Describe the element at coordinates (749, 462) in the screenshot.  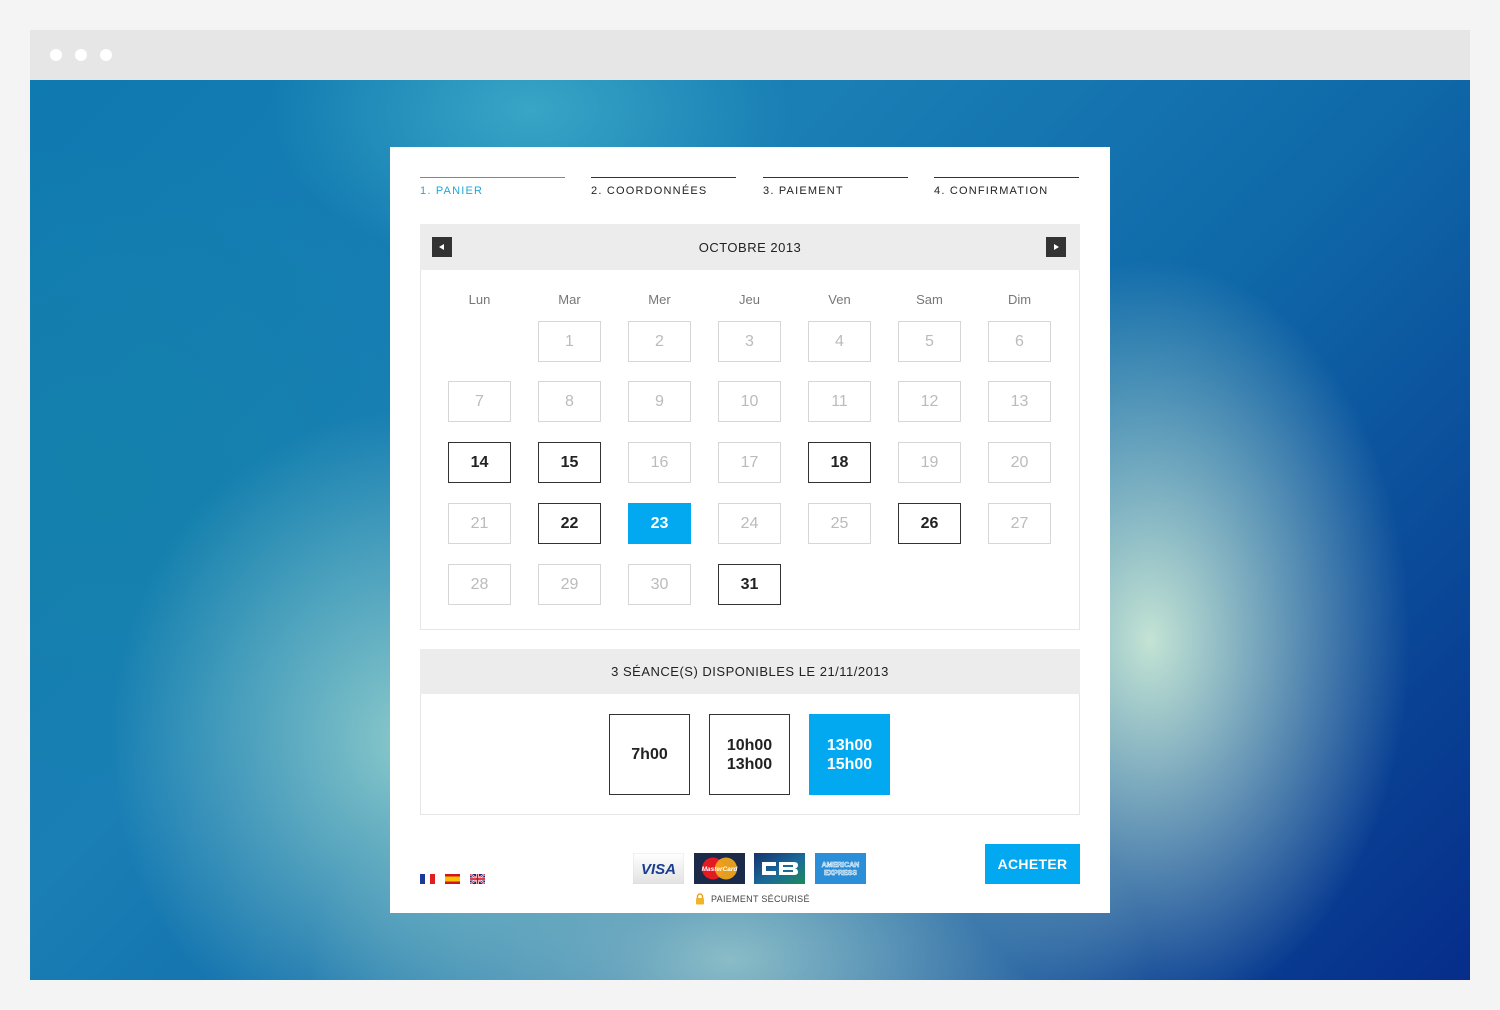
I see `calendar-day: 17` at that location.